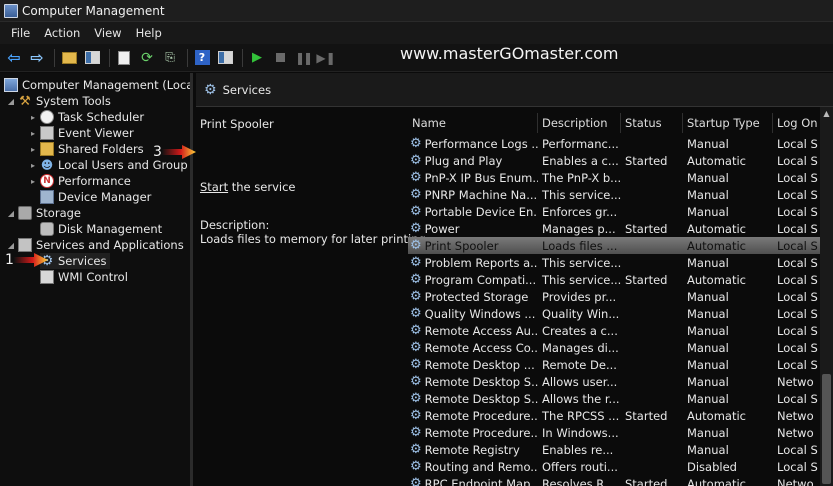  What do you see at coordinates (202, 58) in the screenshot?
I see `help-icon: ?` at bounding box center [202, 58].